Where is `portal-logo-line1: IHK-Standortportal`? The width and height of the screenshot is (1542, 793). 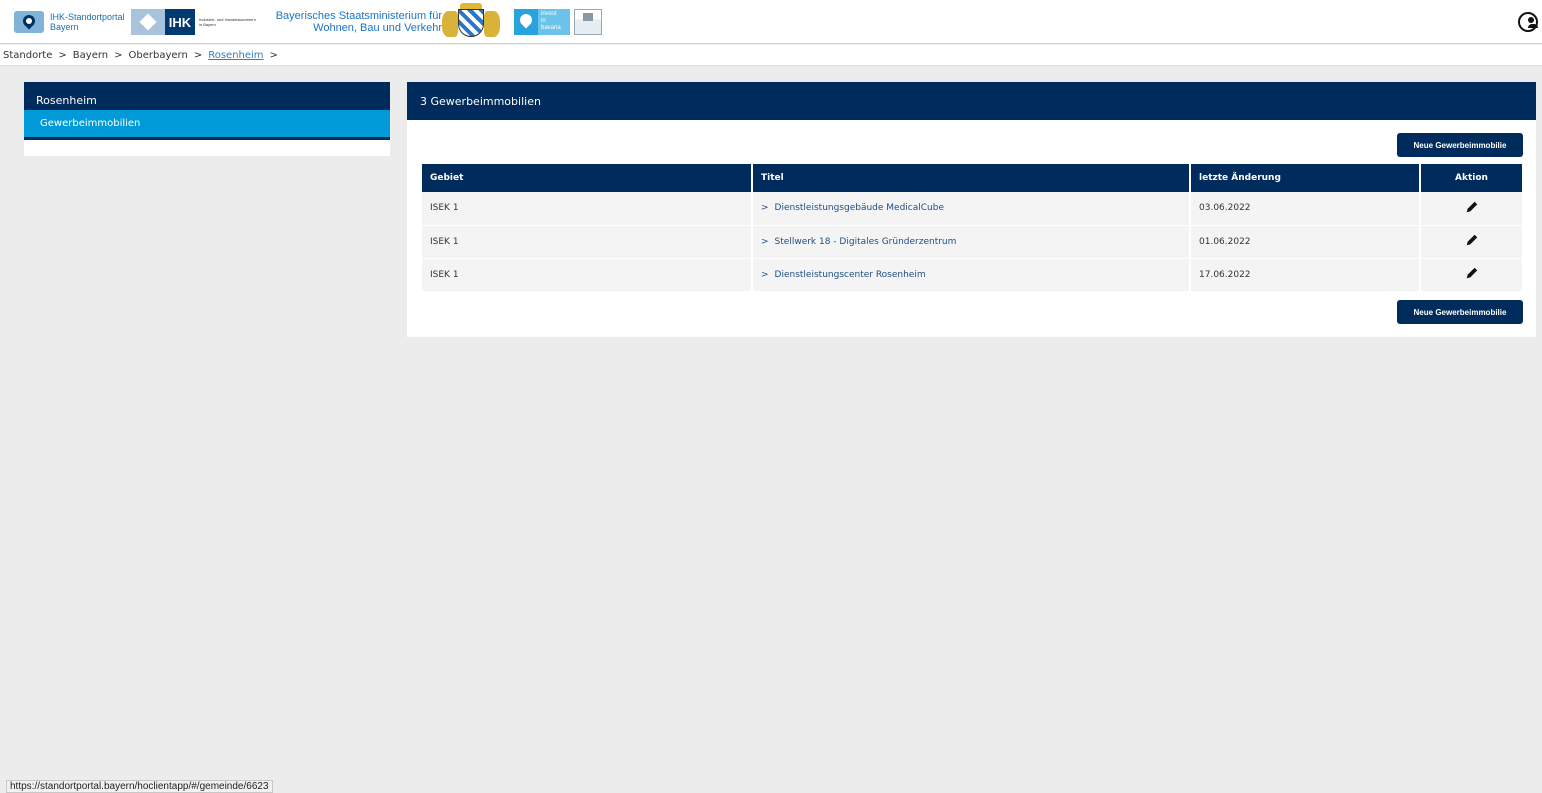
portal-logo-line1: IHK-Standortportal is located at coordinates (87, 17).